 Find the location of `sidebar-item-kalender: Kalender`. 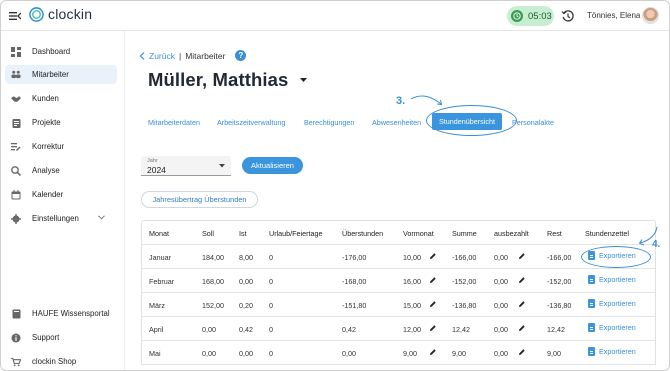

sidebar-item-kalender: Kalender is located at coordinates (61, 194).